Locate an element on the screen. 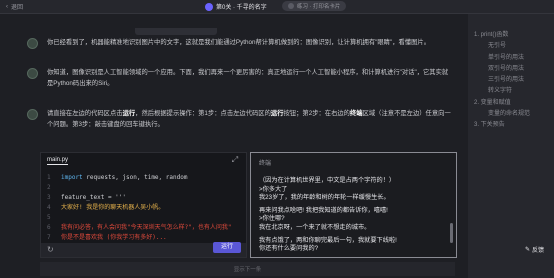  terminal-scrollbar is located at coordinates (451, 233).